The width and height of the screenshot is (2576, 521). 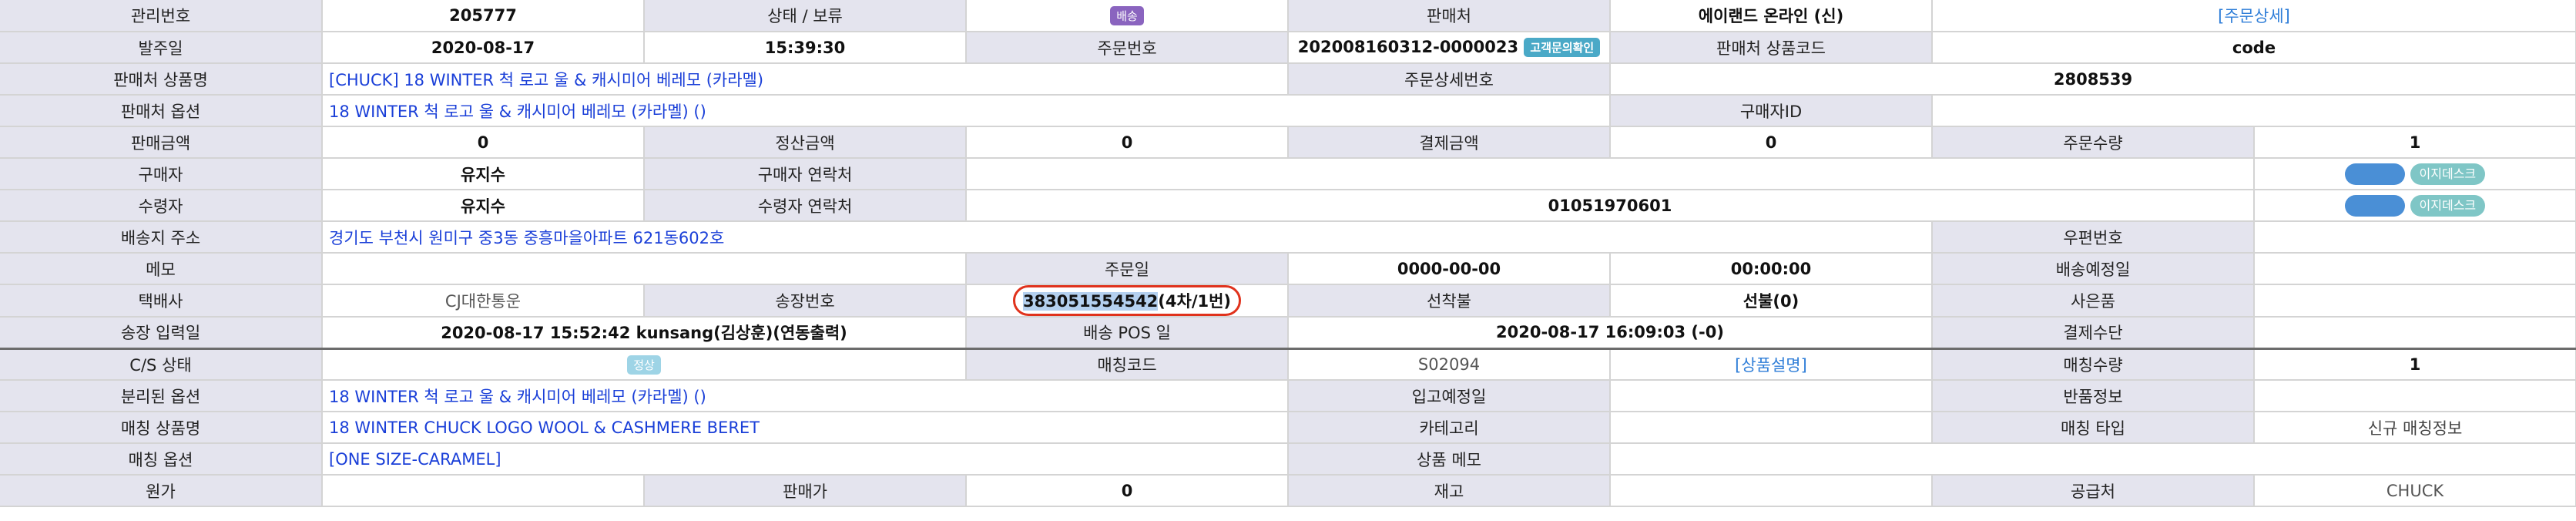 What do you see at coordinates (1090, 301) in the screenshot?
I see `invoice-no: 383051554542` at bounding box center [1090, 301].